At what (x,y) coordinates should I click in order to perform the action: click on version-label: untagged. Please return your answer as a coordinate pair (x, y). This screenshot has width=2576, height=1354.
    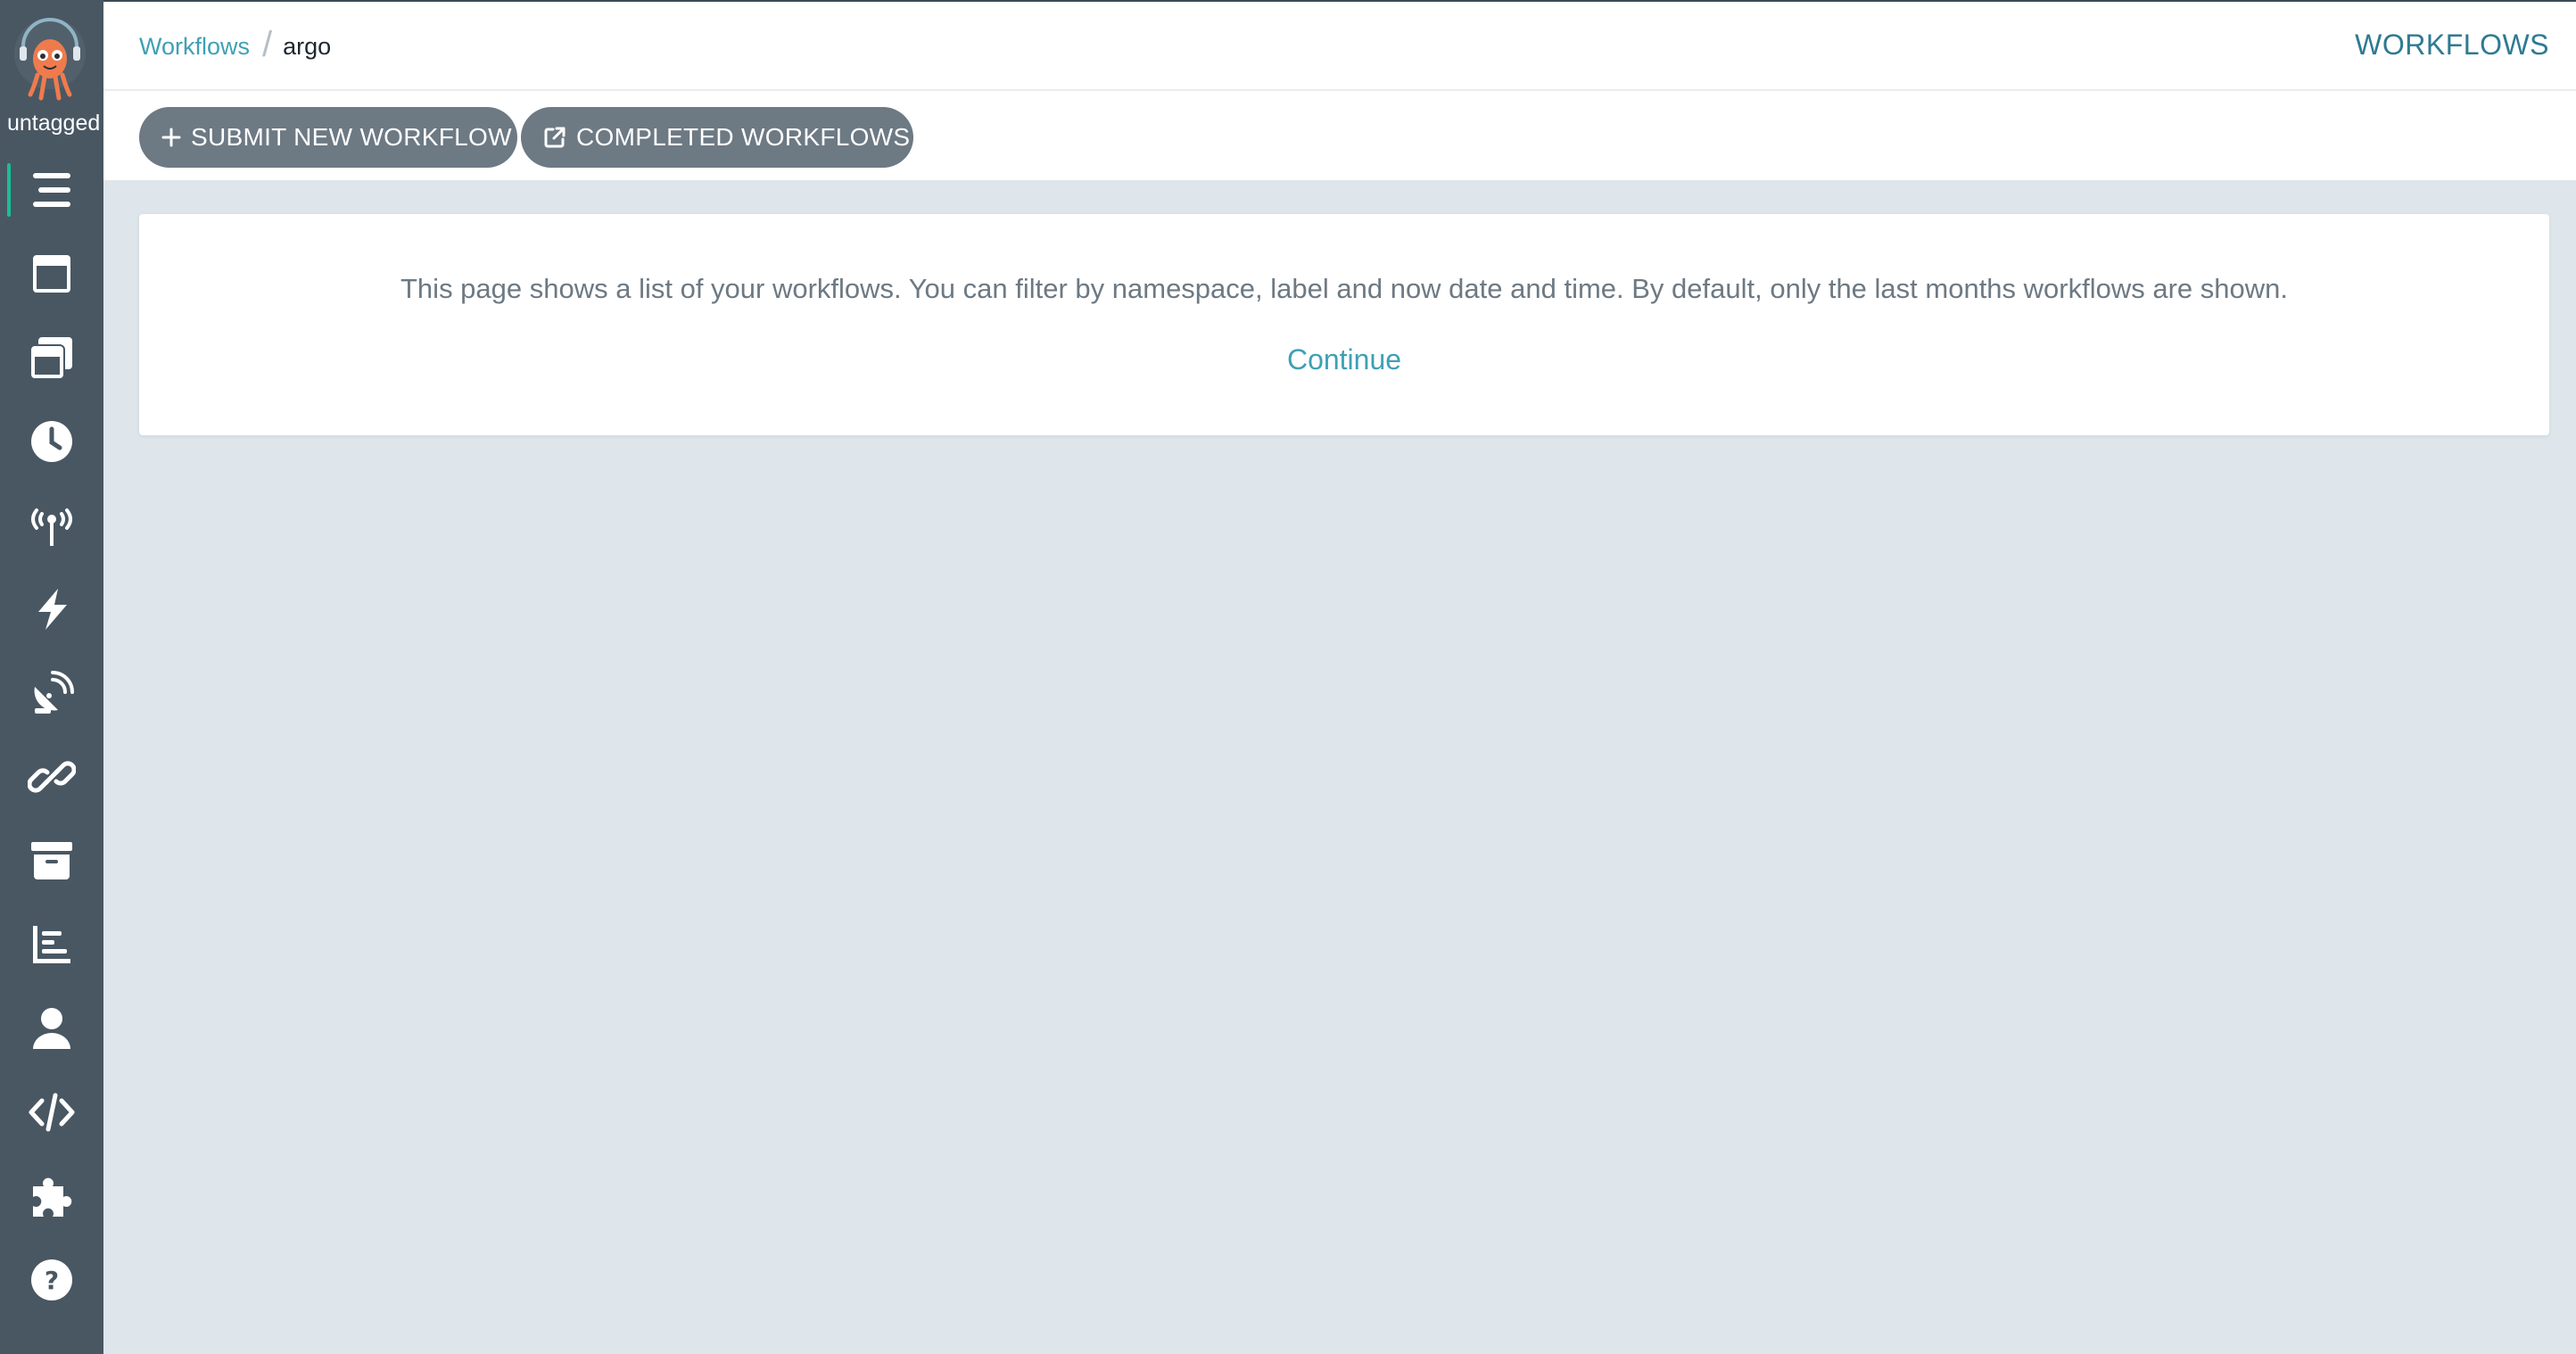
    Looking at the image, I should click on (54, 123).